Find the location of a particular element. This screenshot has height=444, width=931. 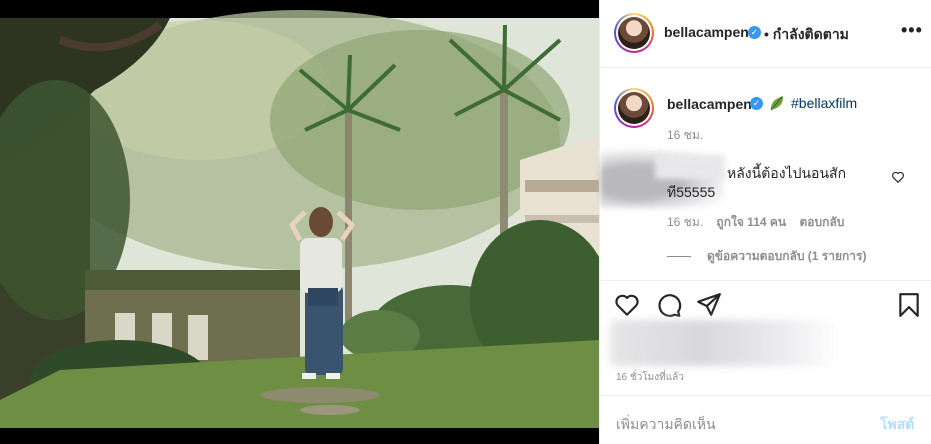

leaf-emoji-icon is located at coordinates (777, 103).